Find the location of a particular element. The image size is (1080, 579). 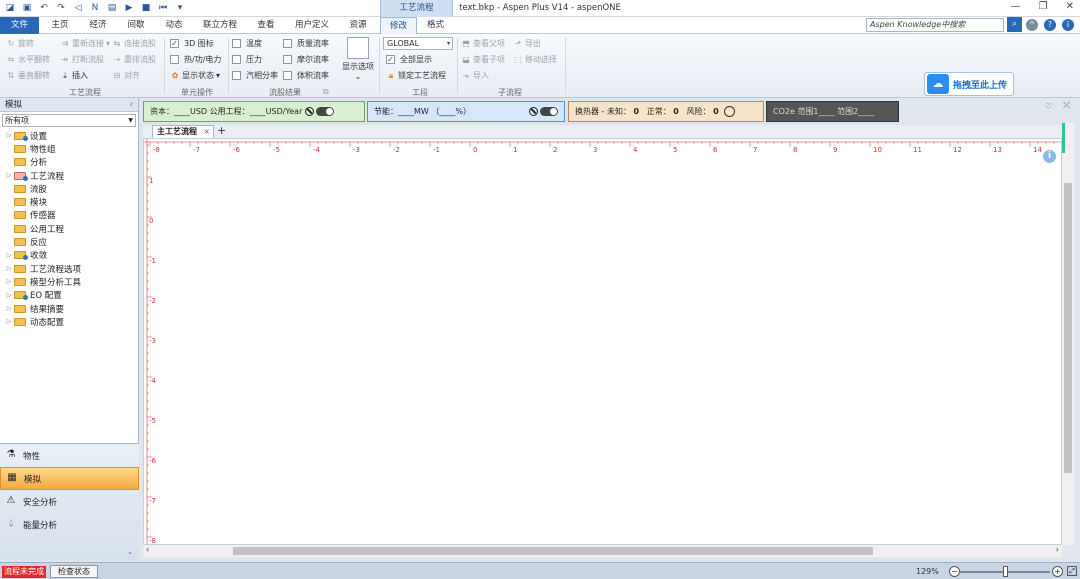

zoom-in-icon: + is located at coordinates (1057, 571).